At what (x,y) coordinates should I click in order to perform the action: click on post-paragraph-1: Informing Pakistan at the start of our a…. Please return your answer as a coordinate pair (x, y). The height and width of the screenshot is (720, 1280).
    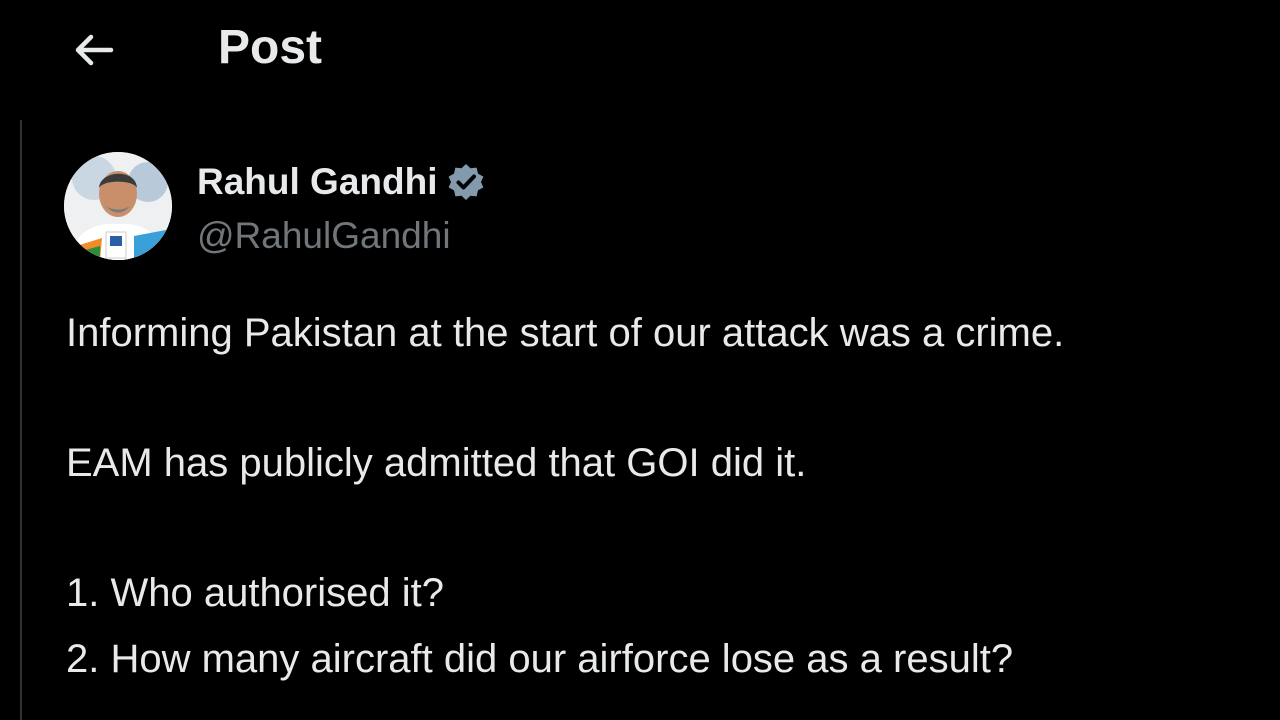
    Looking at the image, I should click on (565, 333).